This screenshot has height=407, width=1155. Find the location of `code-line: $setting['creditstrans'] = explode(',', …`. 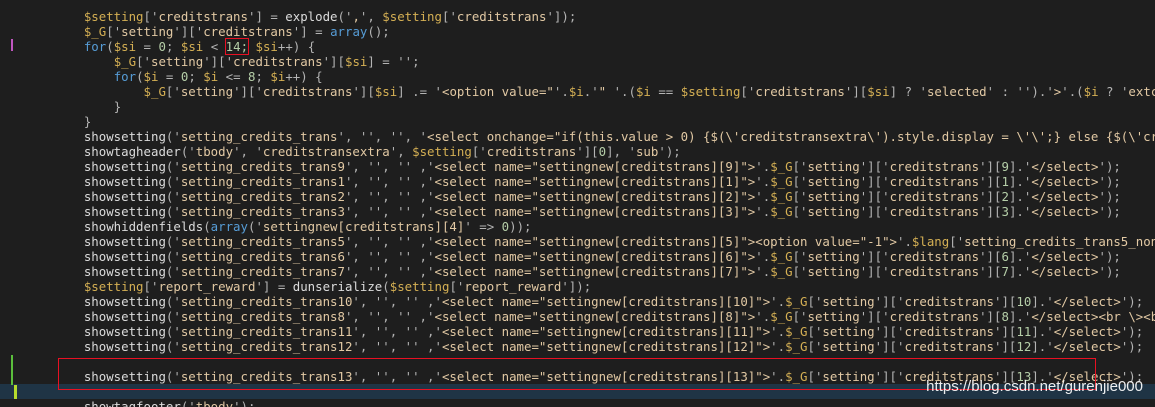

code-line: $setting['creditstrans'] = explode(',', … is located at coordinates (577, 16).